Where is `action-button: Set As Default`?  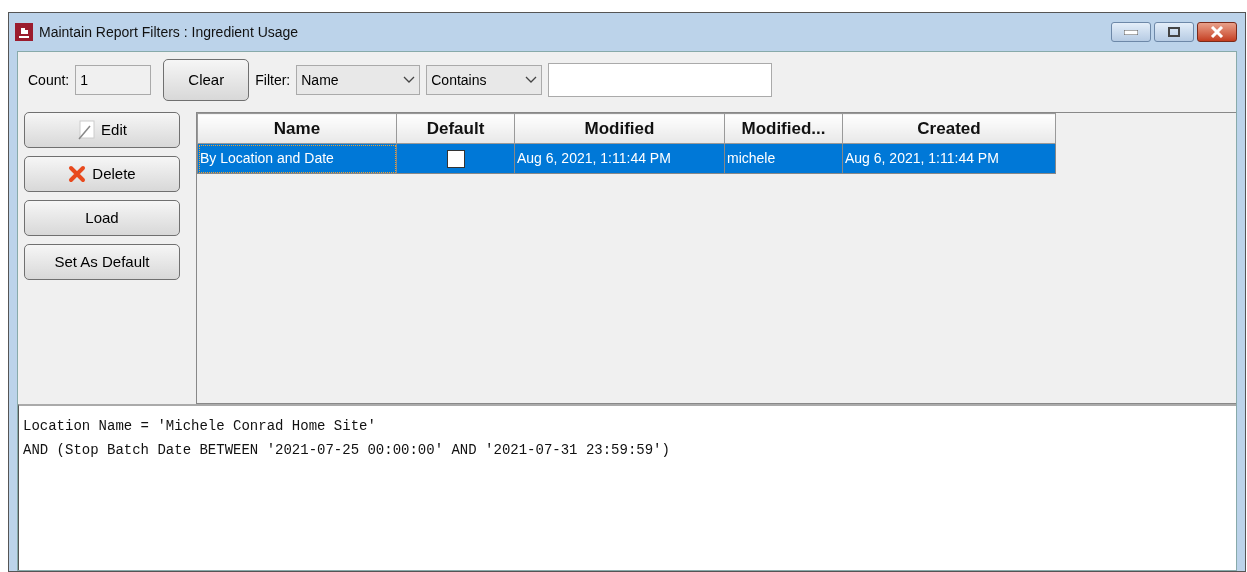 action-button: Set As Default is located at coordinates (102, 262).